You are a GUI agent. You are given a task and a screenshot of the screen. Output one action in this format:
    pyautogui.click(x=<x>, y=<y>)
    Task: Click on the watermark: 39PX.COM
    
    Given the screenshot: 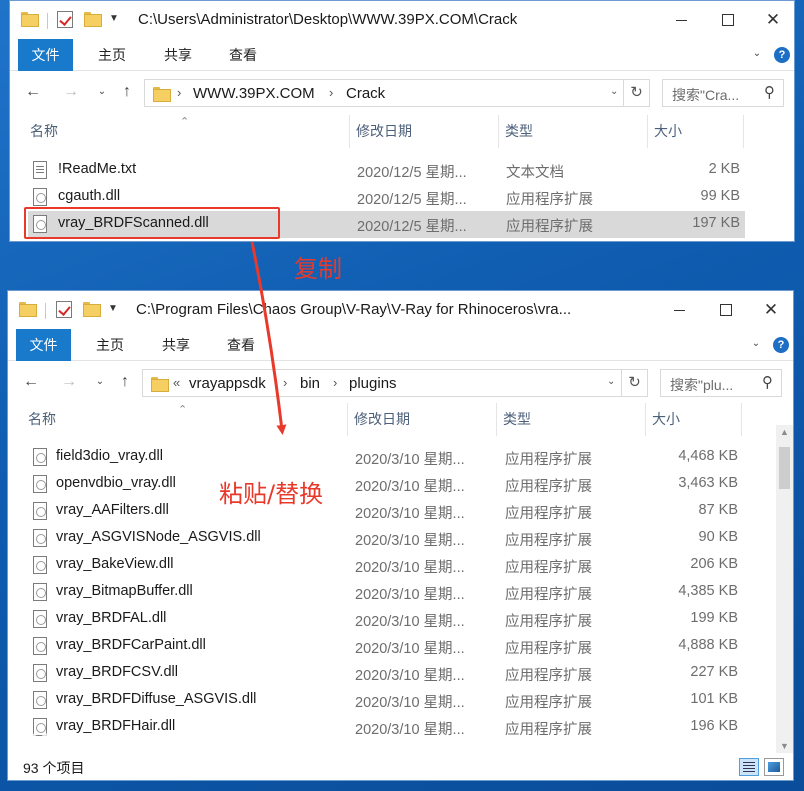 What is the action you would take?
    pyautogui.click(x=102, y=744)
    